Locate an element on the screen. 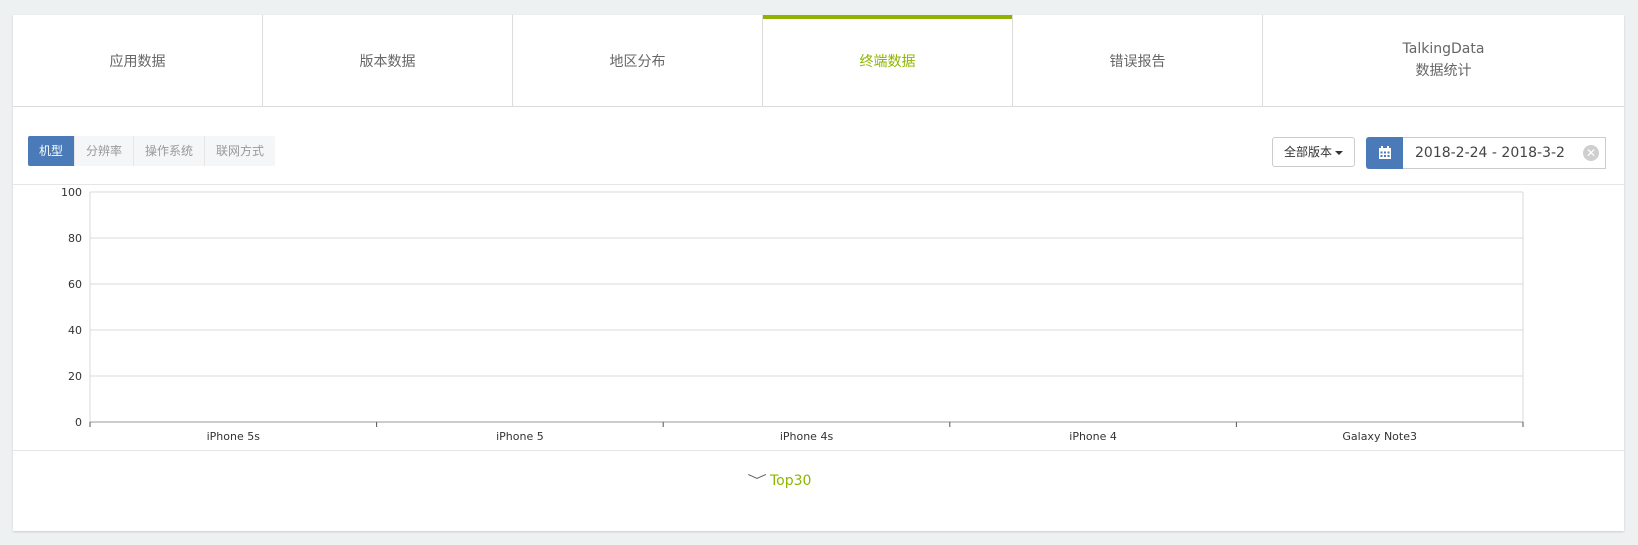  seg-resolution: 分辨率 is located at coordinates (105, 151).